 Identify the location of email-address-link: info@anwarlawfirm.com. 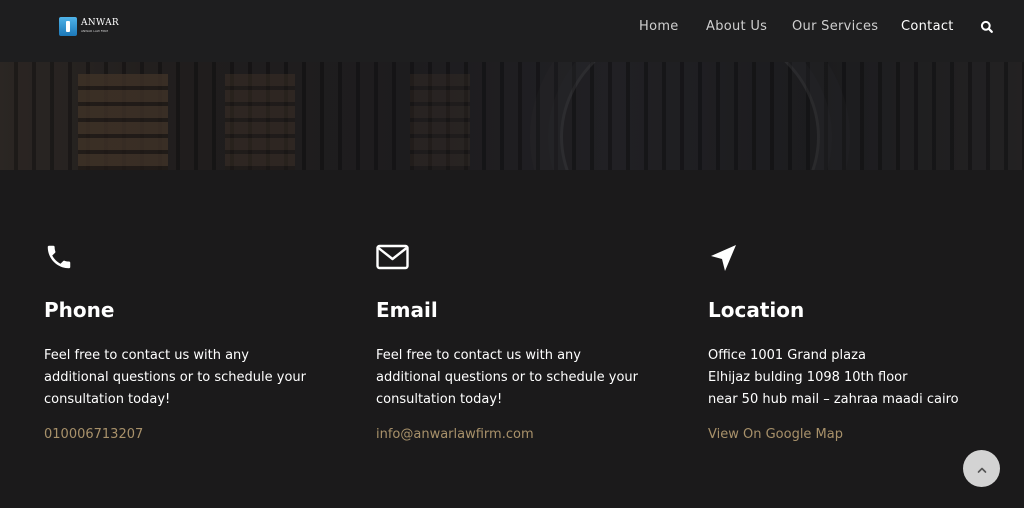
(455, 434).